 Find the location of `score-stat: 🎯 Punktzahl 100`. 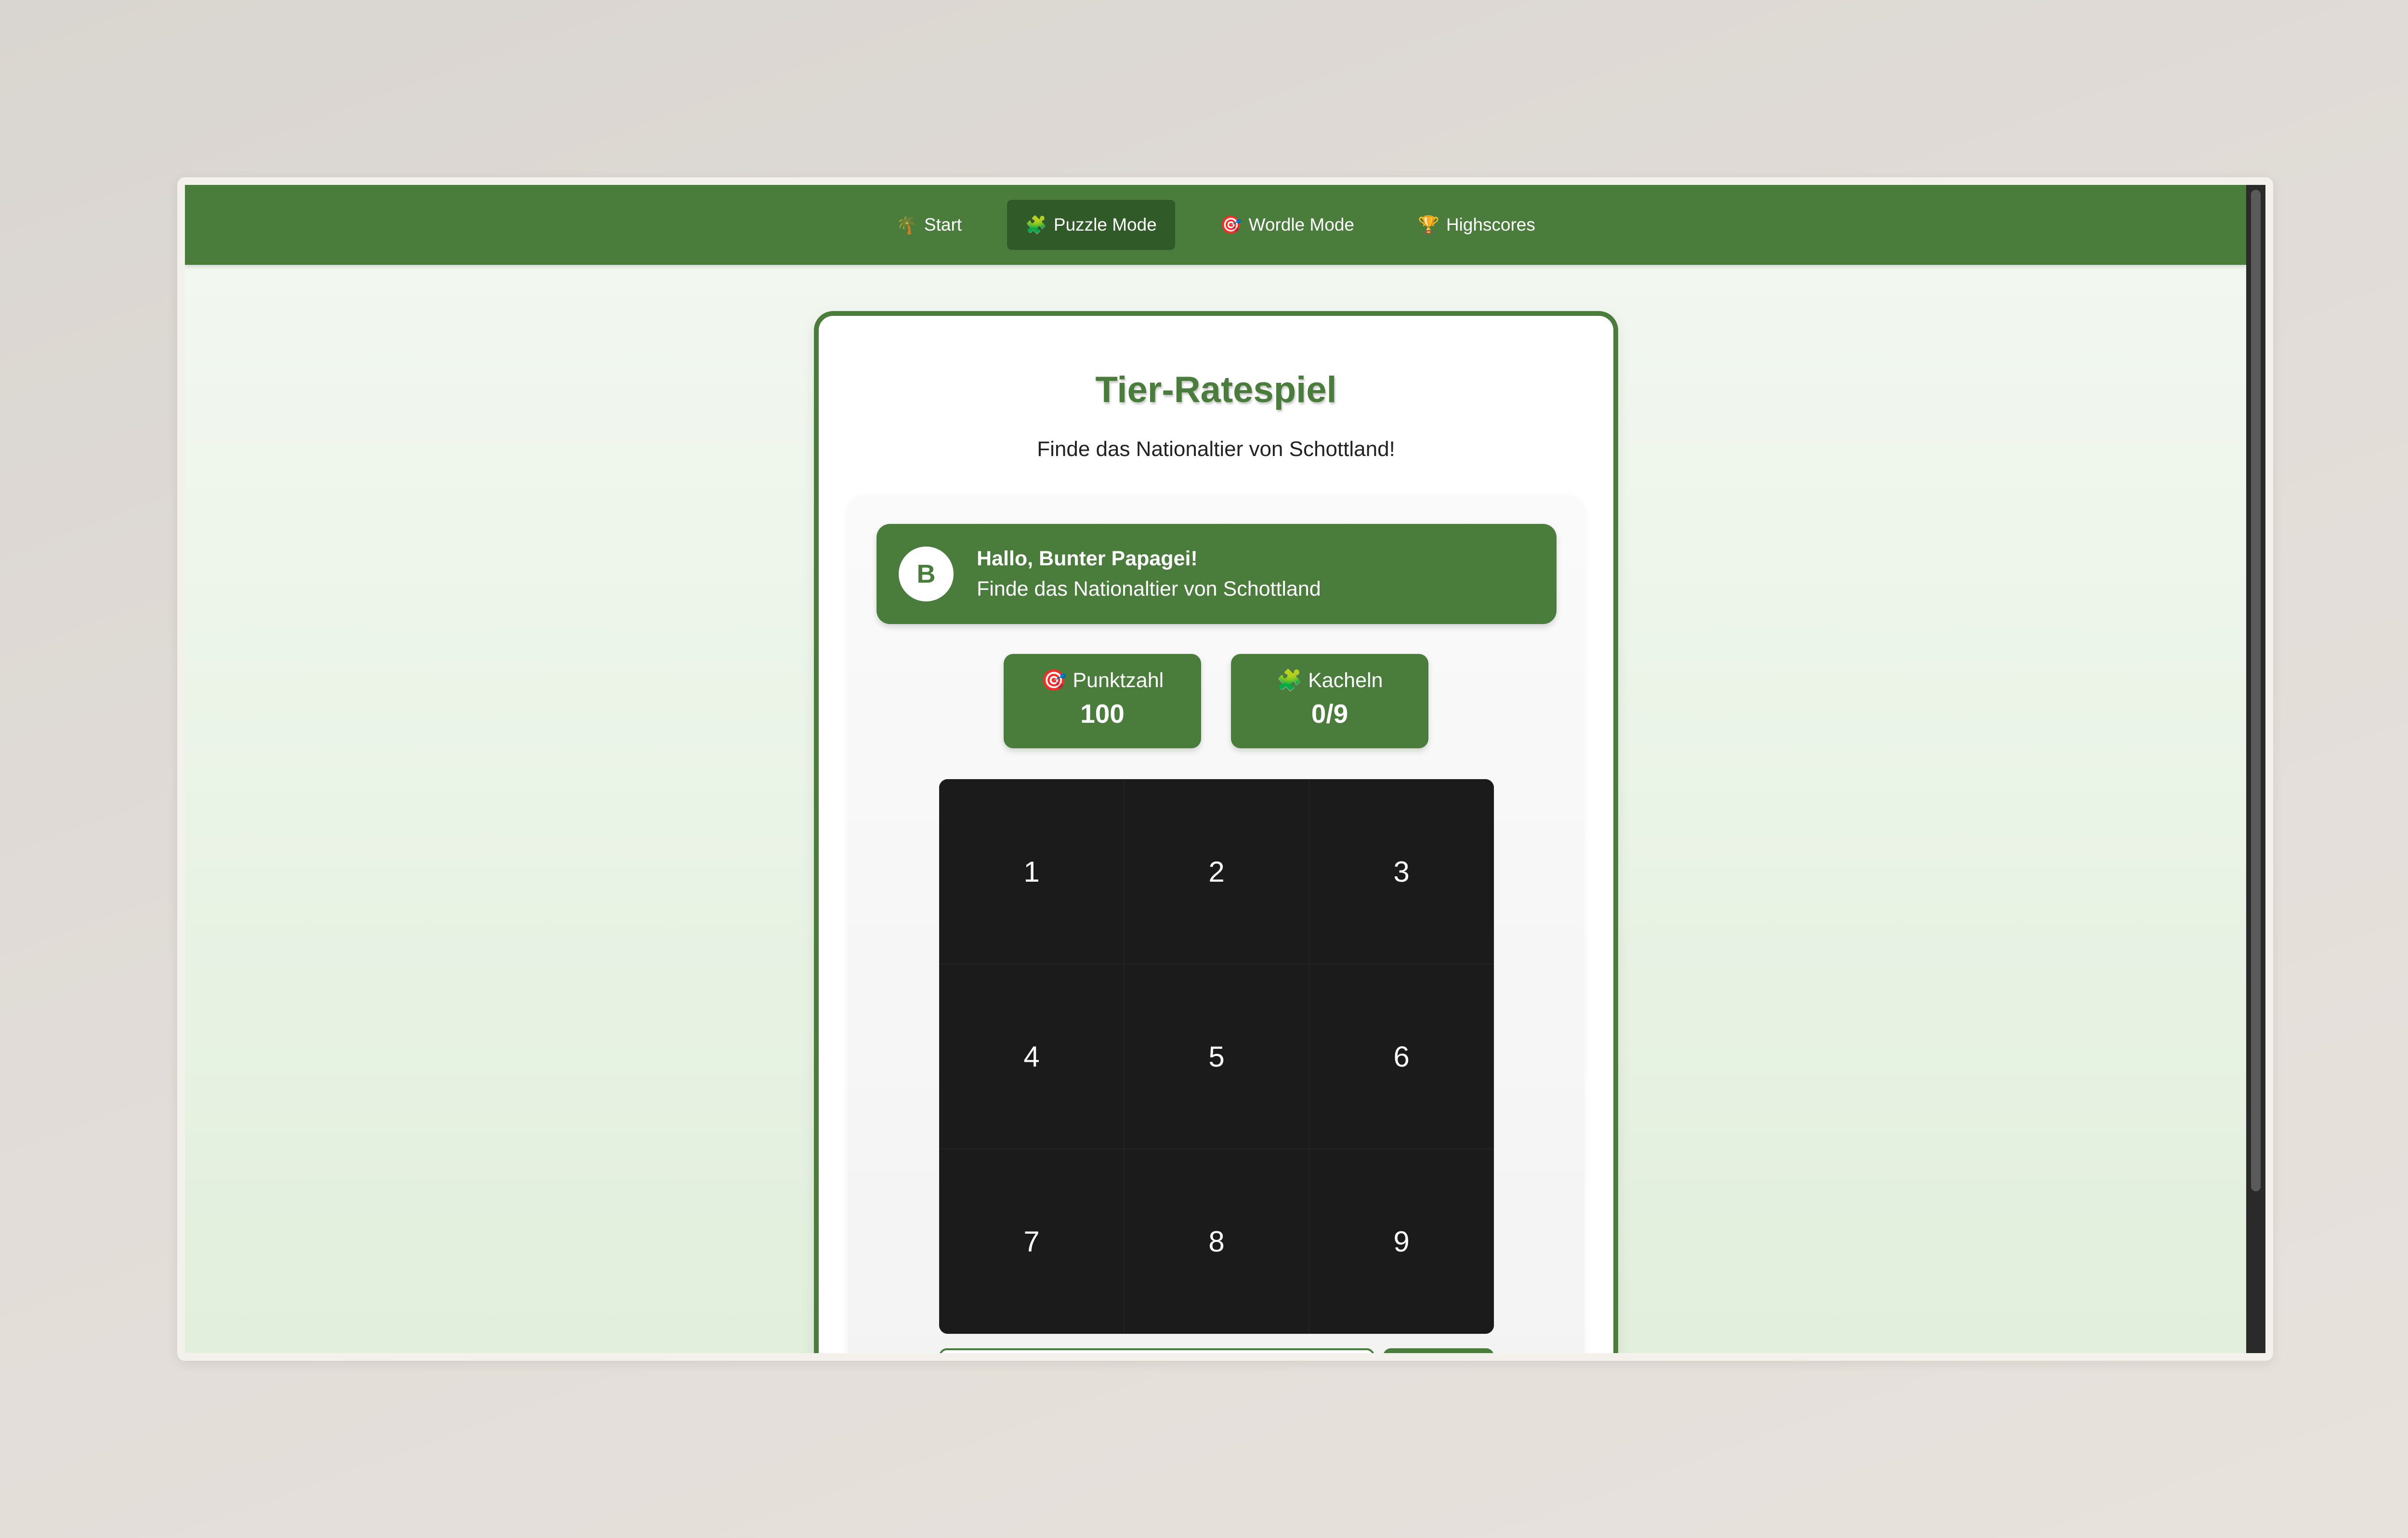

score-stat: 🎯 Punktzahl 100 is located at coordinates (1102, 701).